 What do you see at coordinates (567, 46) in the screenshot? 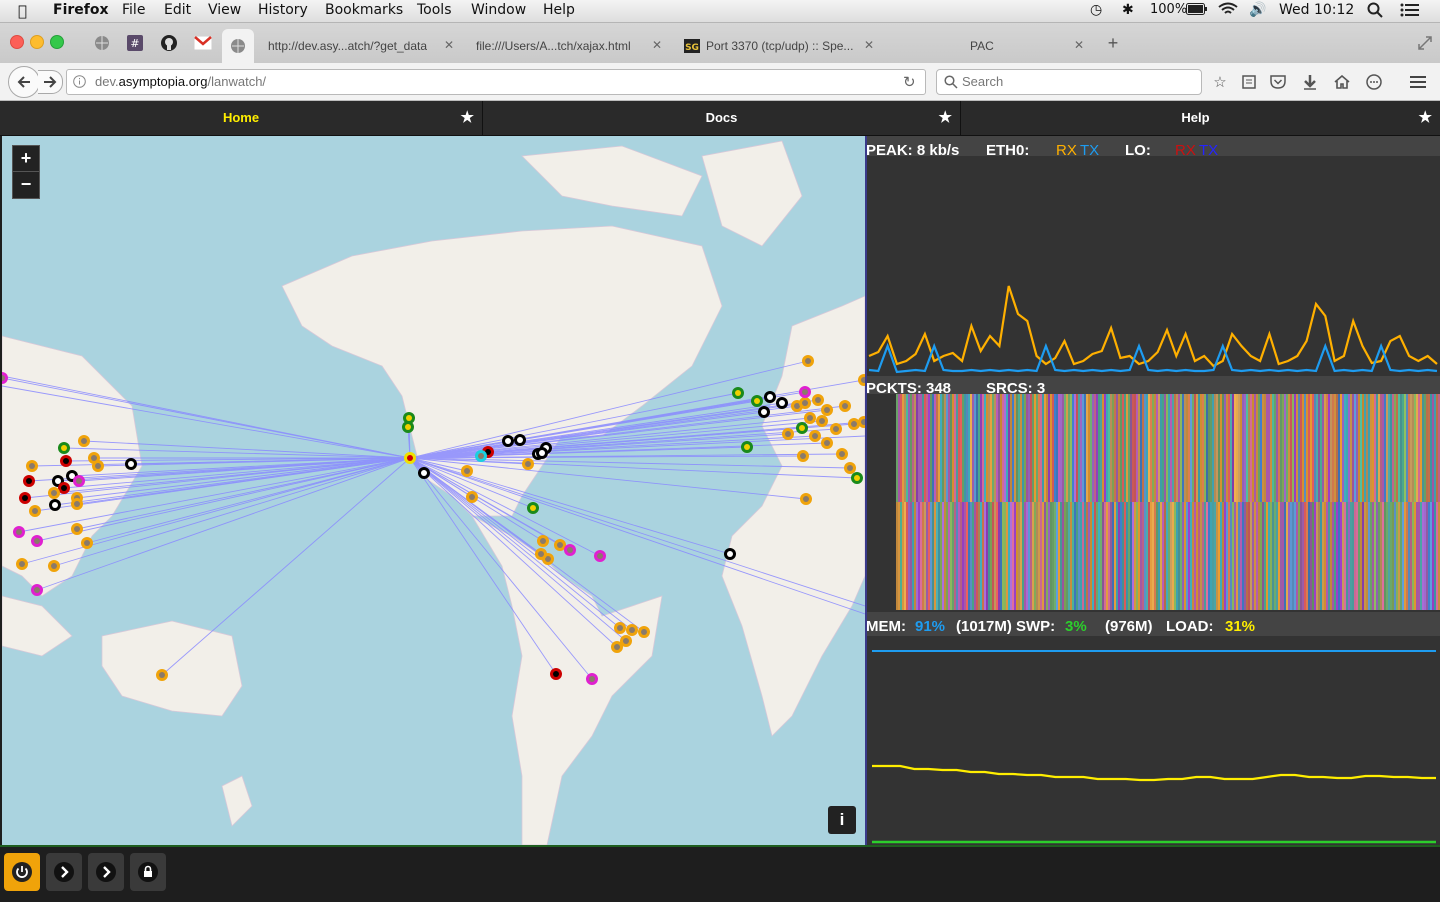
I see `tab-xajax: file:///Users/A...tch/xajax.html ✕` at bounding box center [567, 46].